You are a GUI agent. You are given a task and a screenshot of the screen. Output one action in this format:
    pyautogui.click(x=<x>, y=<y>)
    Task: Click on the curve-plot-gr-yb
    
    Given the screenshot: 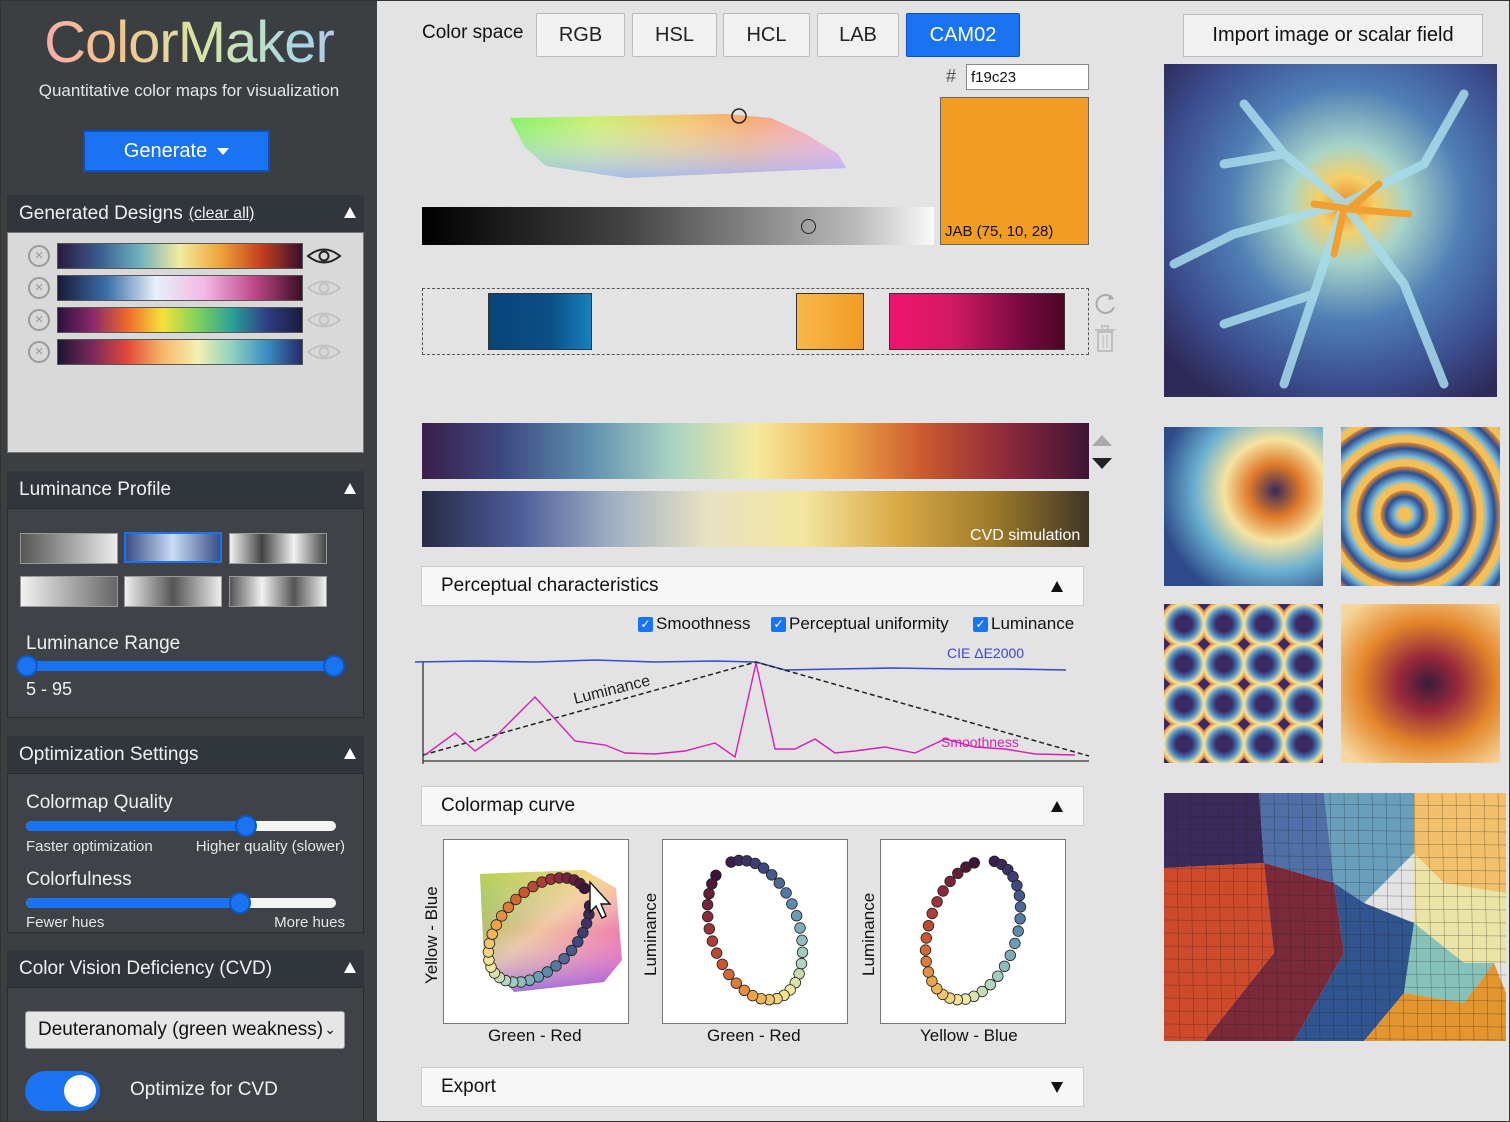 What is the action you would take?
    pyautogui.click(x=536, y=931)
    